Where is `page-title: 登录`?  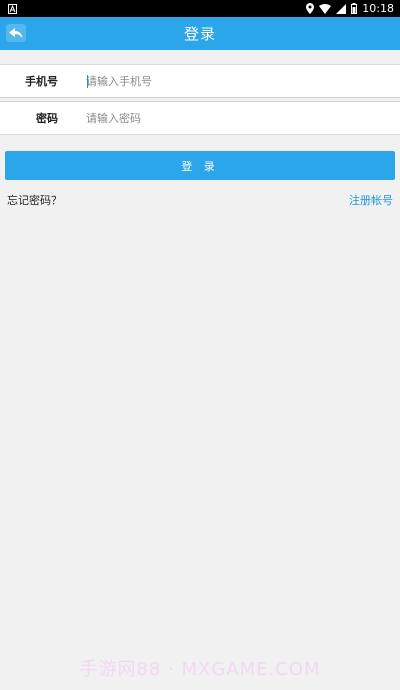
page-title: 登录 is located at coordinates (199, 34).